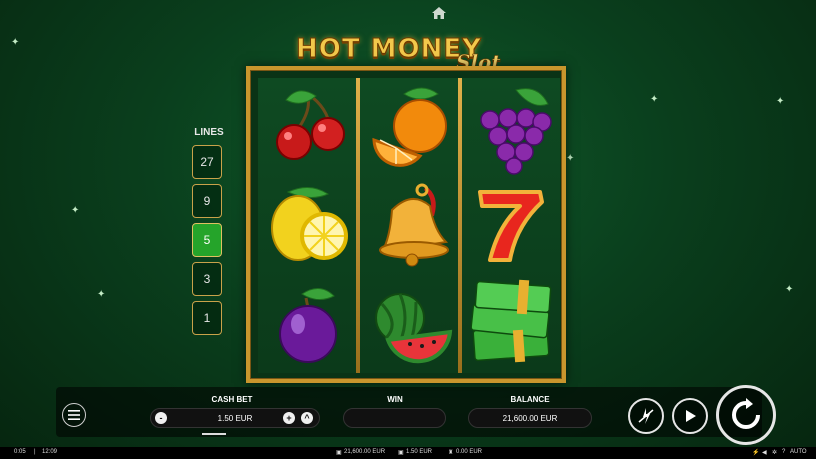  I want to click on balance-value: 21,600.00 EUR, so click(530, 418).